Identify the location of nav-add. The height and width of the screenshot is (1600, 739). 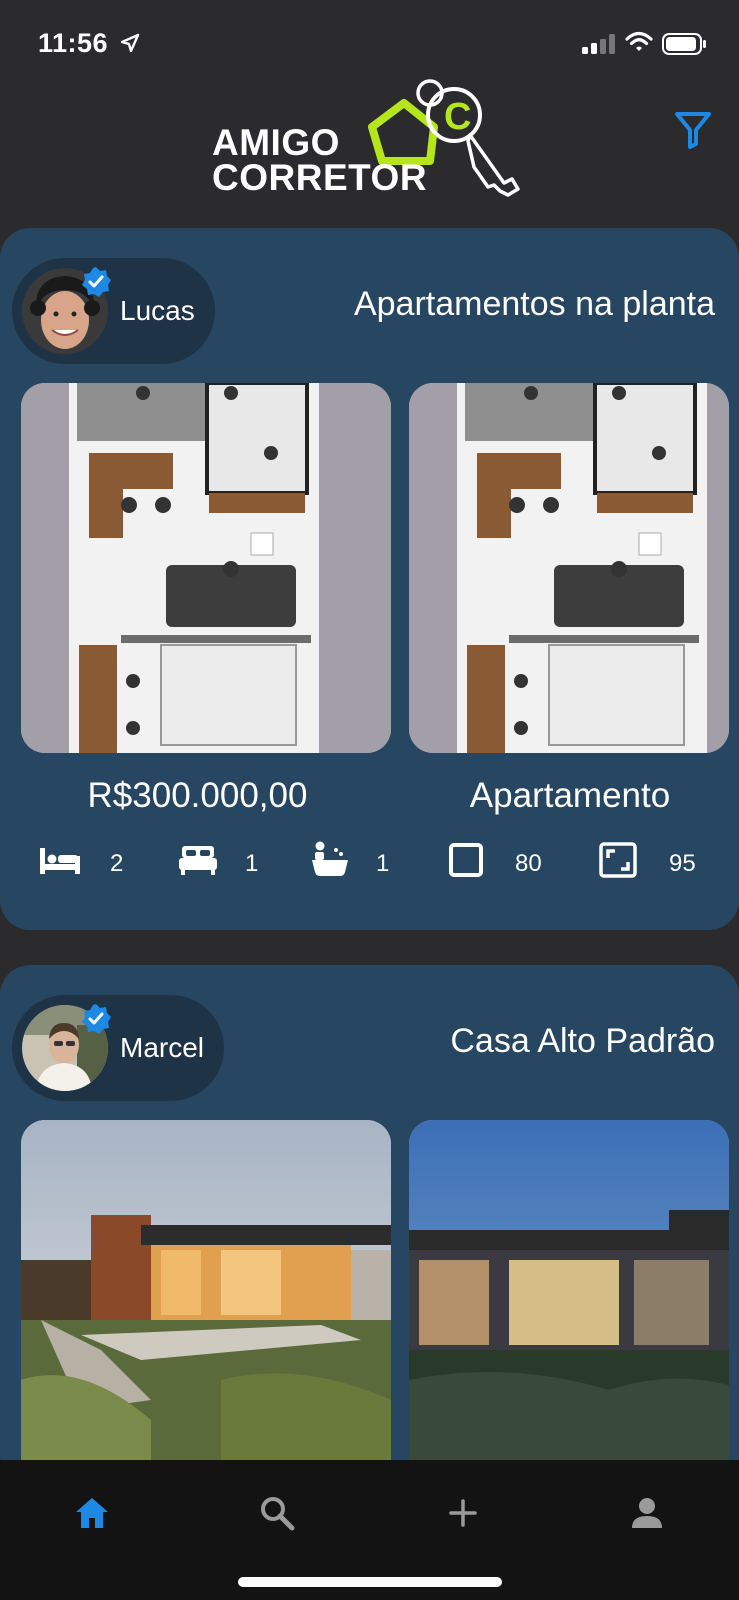
(463, 1513).